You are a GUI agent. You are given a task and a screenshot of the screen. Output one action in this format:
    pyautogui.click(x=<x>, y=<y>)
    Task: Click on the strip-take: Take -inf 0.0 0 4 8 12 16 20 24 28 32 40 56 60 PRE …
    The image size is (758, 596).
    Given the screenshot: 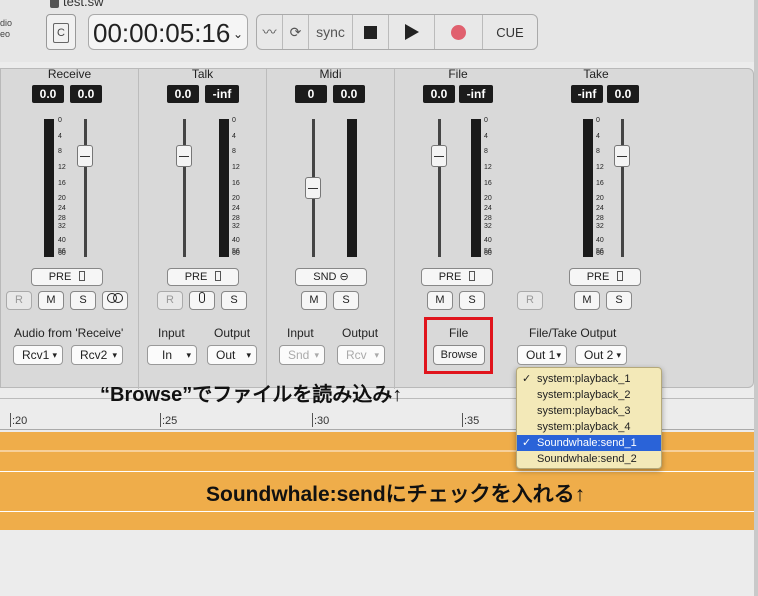 What is the action you would take?
    pyautogui.click(x=594, y=228)
    